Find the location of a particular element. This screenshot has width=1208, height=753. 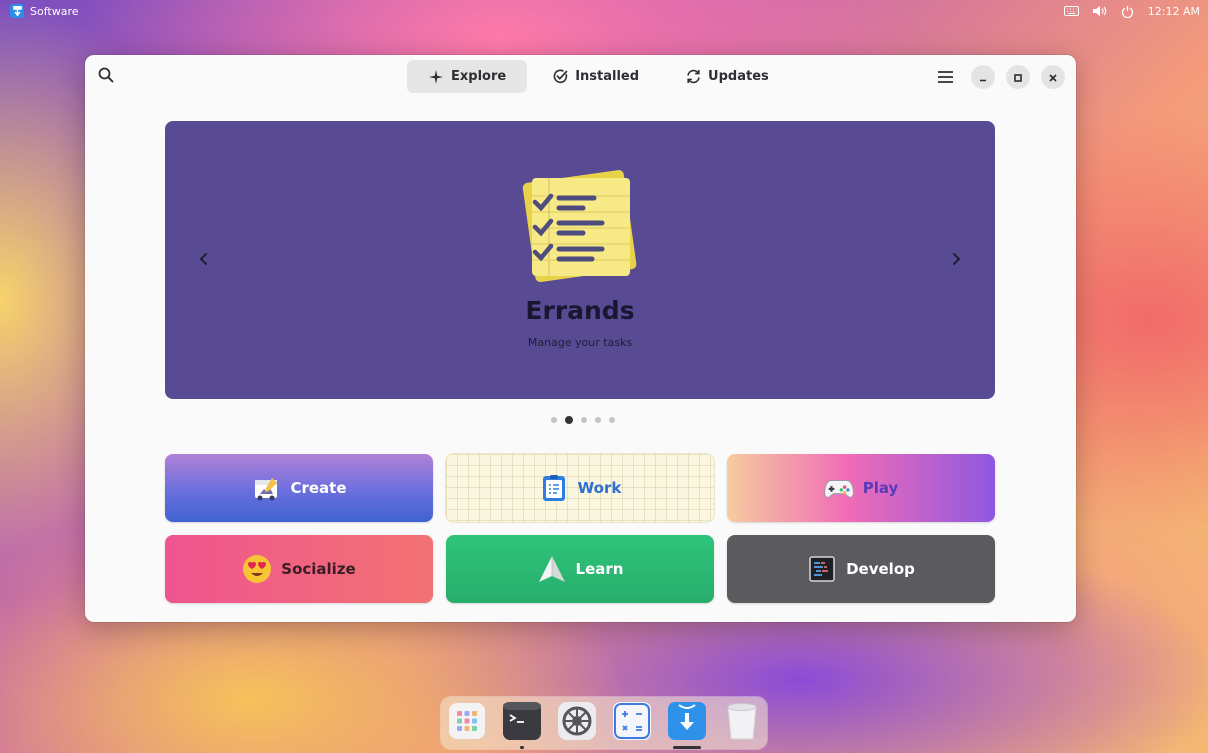

category-create-label: Create is located at coordinates (318, 488).